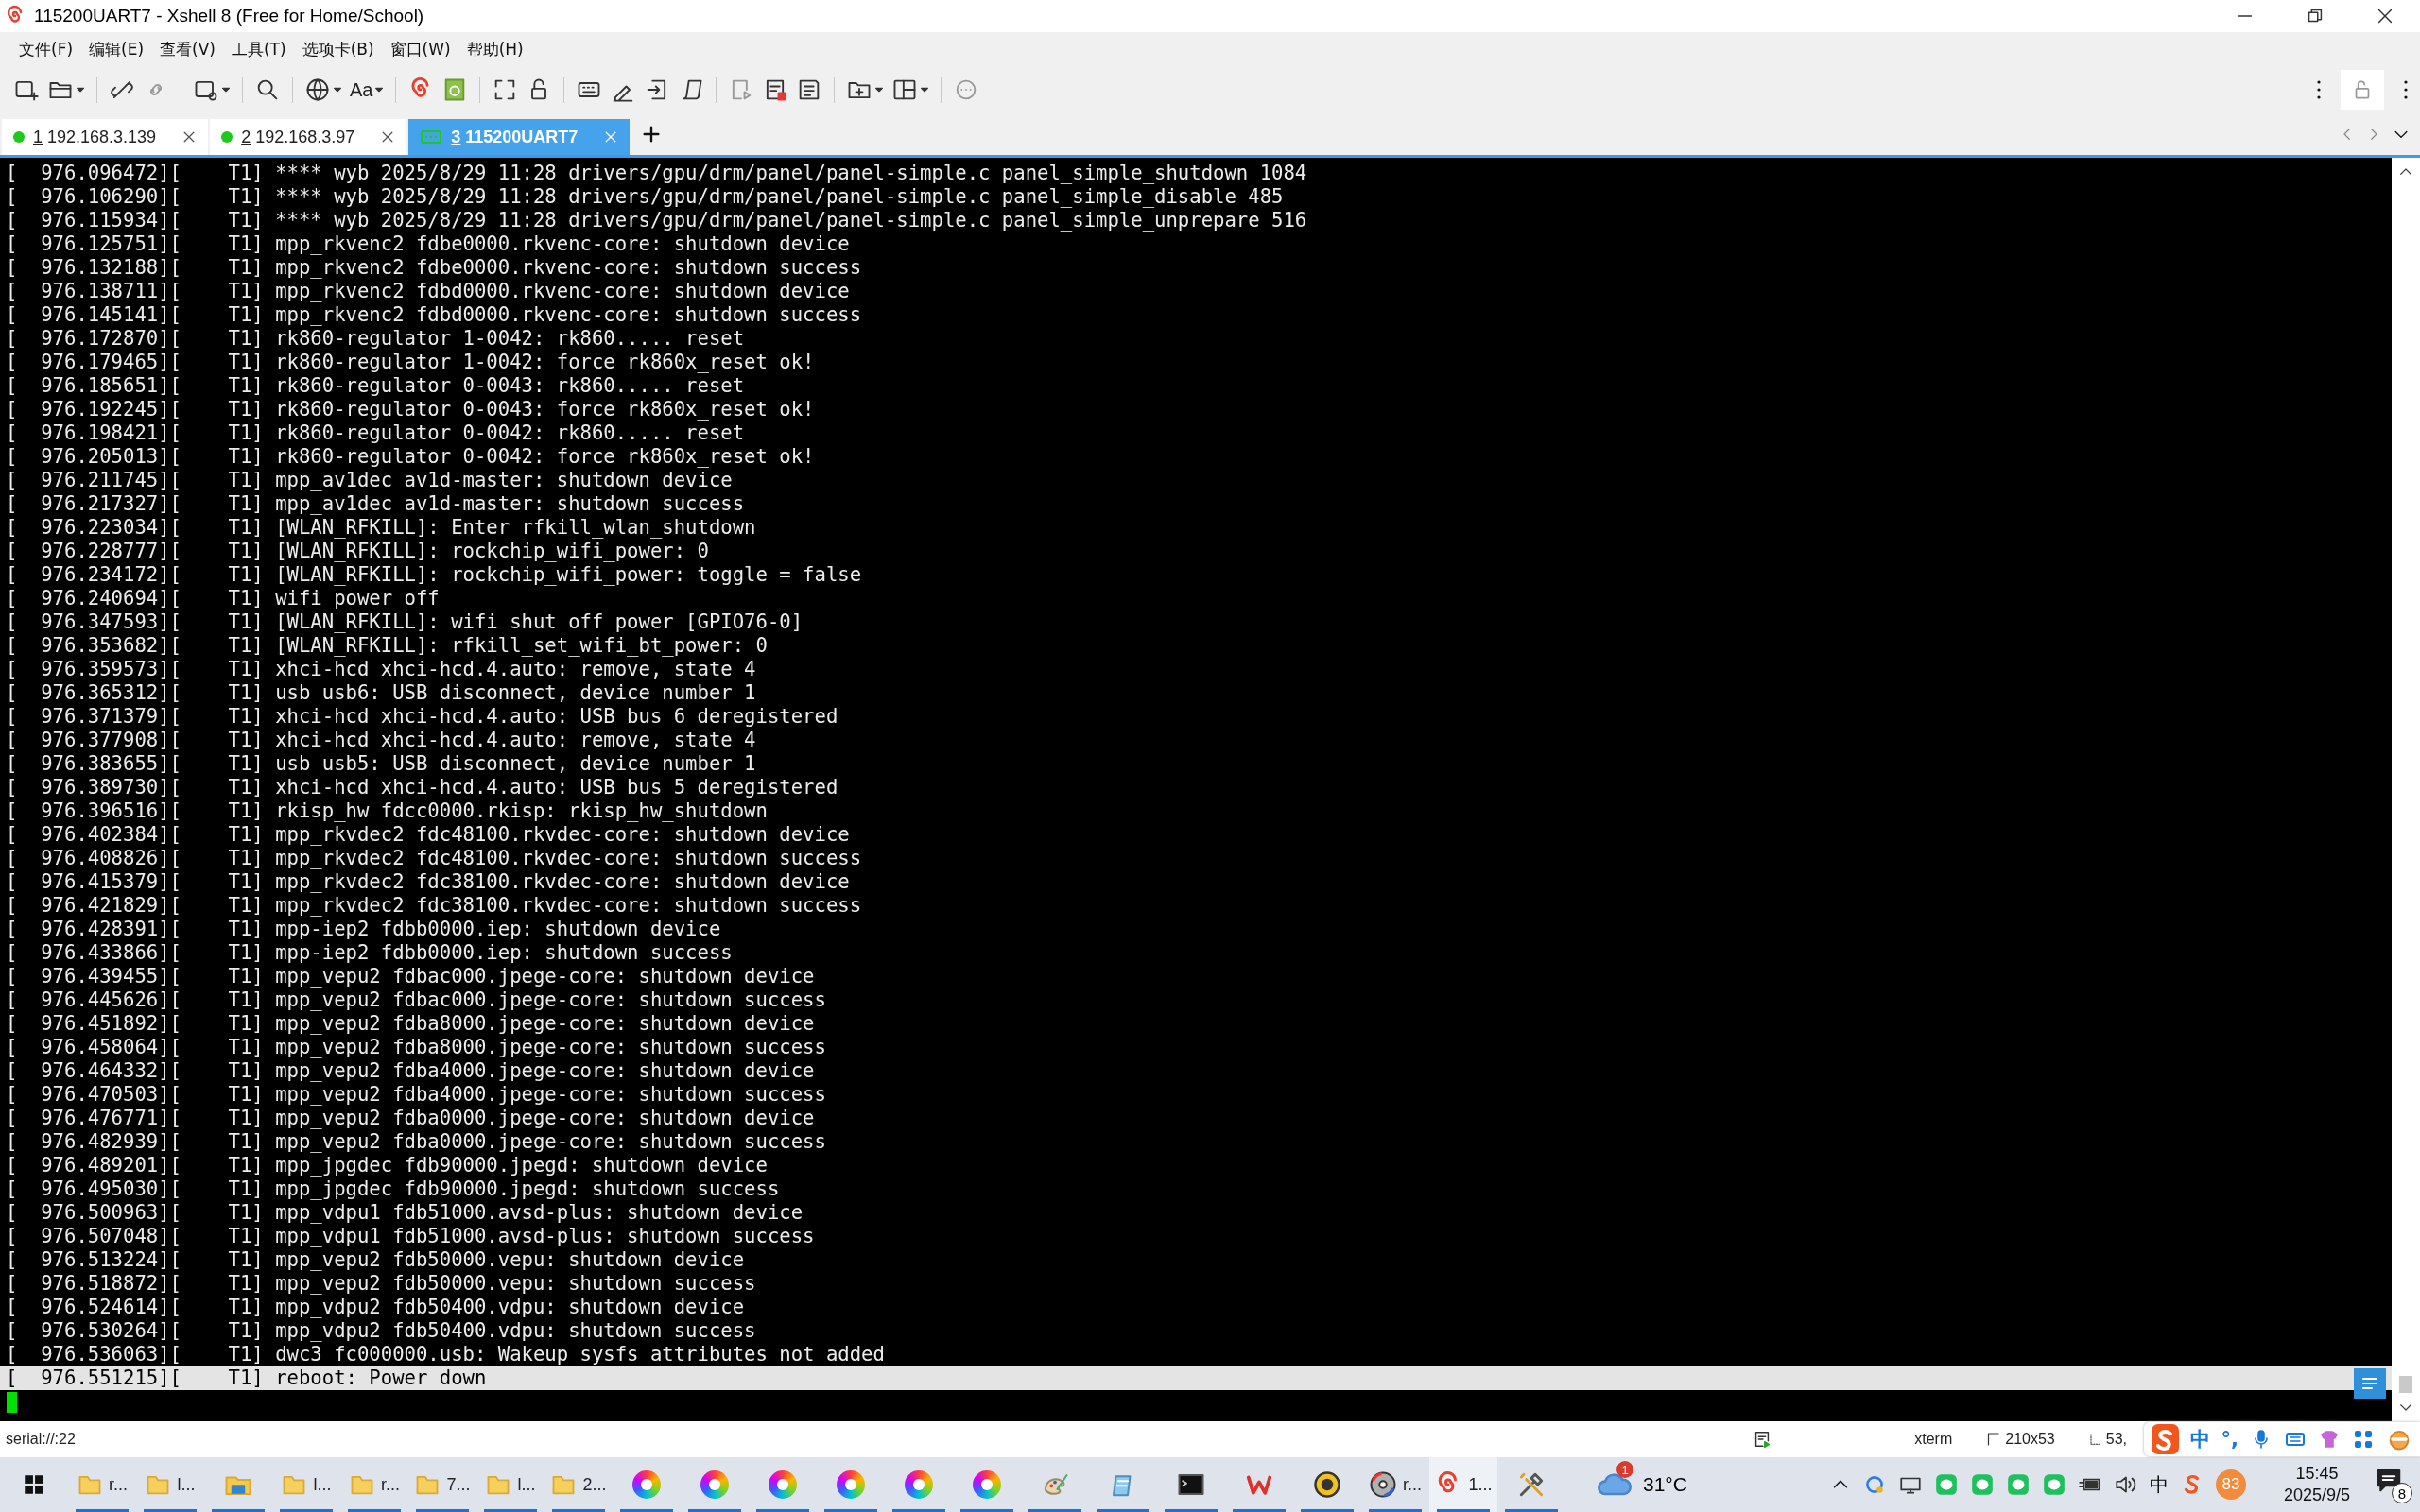  Describe the element at coordinates (375, 1307) in the screenshot. I see `terminal-line: [ 976.524614][ T1] mpp_vdpu2 fdb50400.vdpu: shutdown device` at that location.